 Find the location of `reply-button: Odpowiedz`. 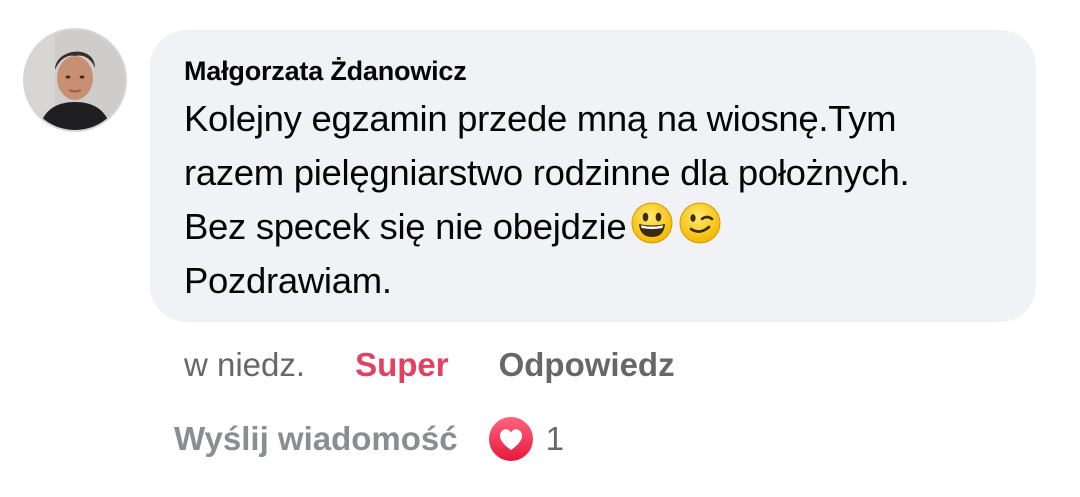

reply-button: Odpowiedz is located at coordinates (587, 365).